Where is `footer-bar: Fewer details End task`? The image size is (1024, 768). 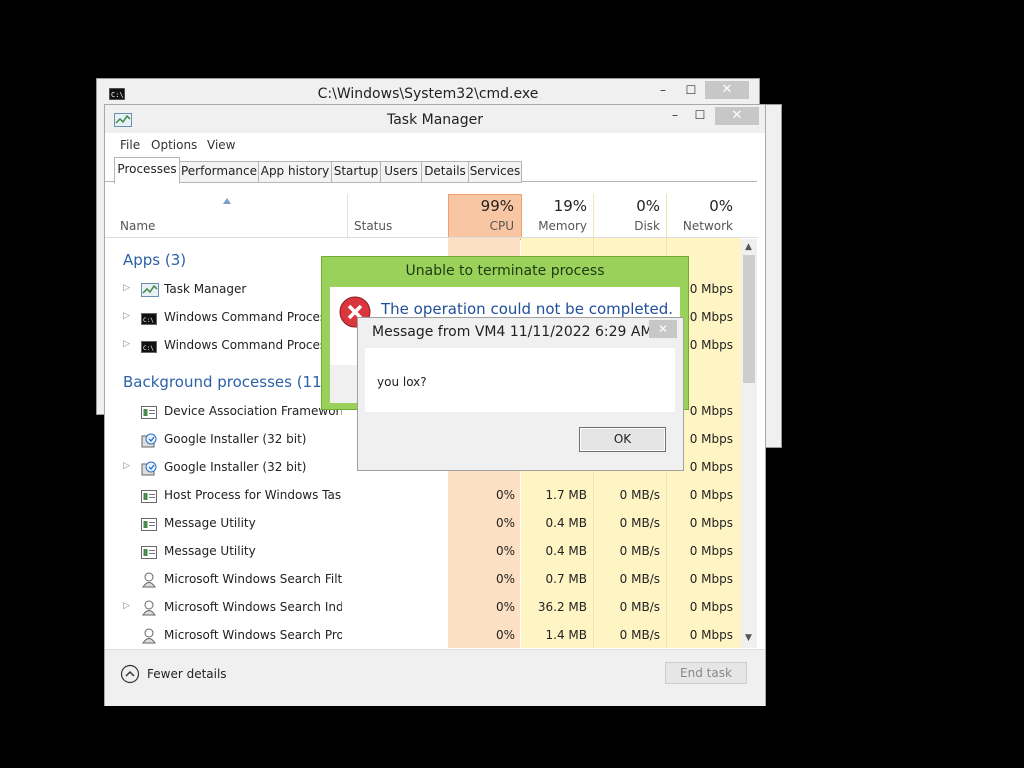 footer-bar: Fewer details End task is located at coordinates (435, 677).